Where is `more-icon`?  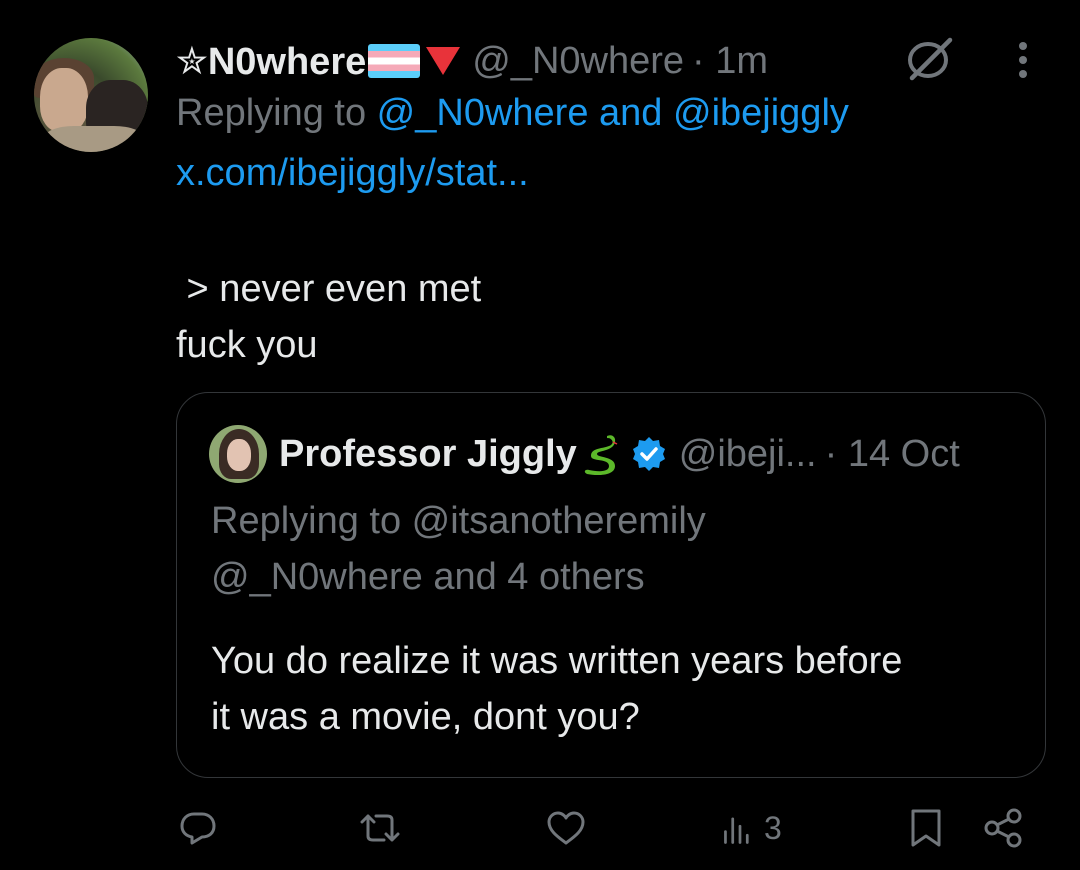
more-icon is located at coordinates (1023, 60).